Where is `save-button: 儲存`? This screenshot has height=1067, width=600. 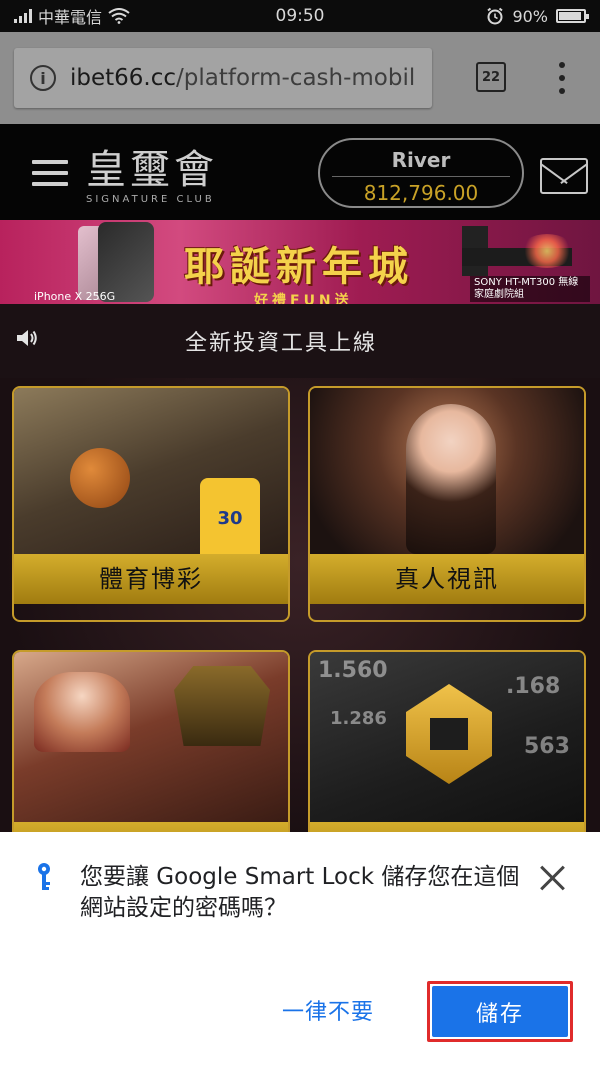 save-button: 儲存 is located at coordinates (500, 1011).